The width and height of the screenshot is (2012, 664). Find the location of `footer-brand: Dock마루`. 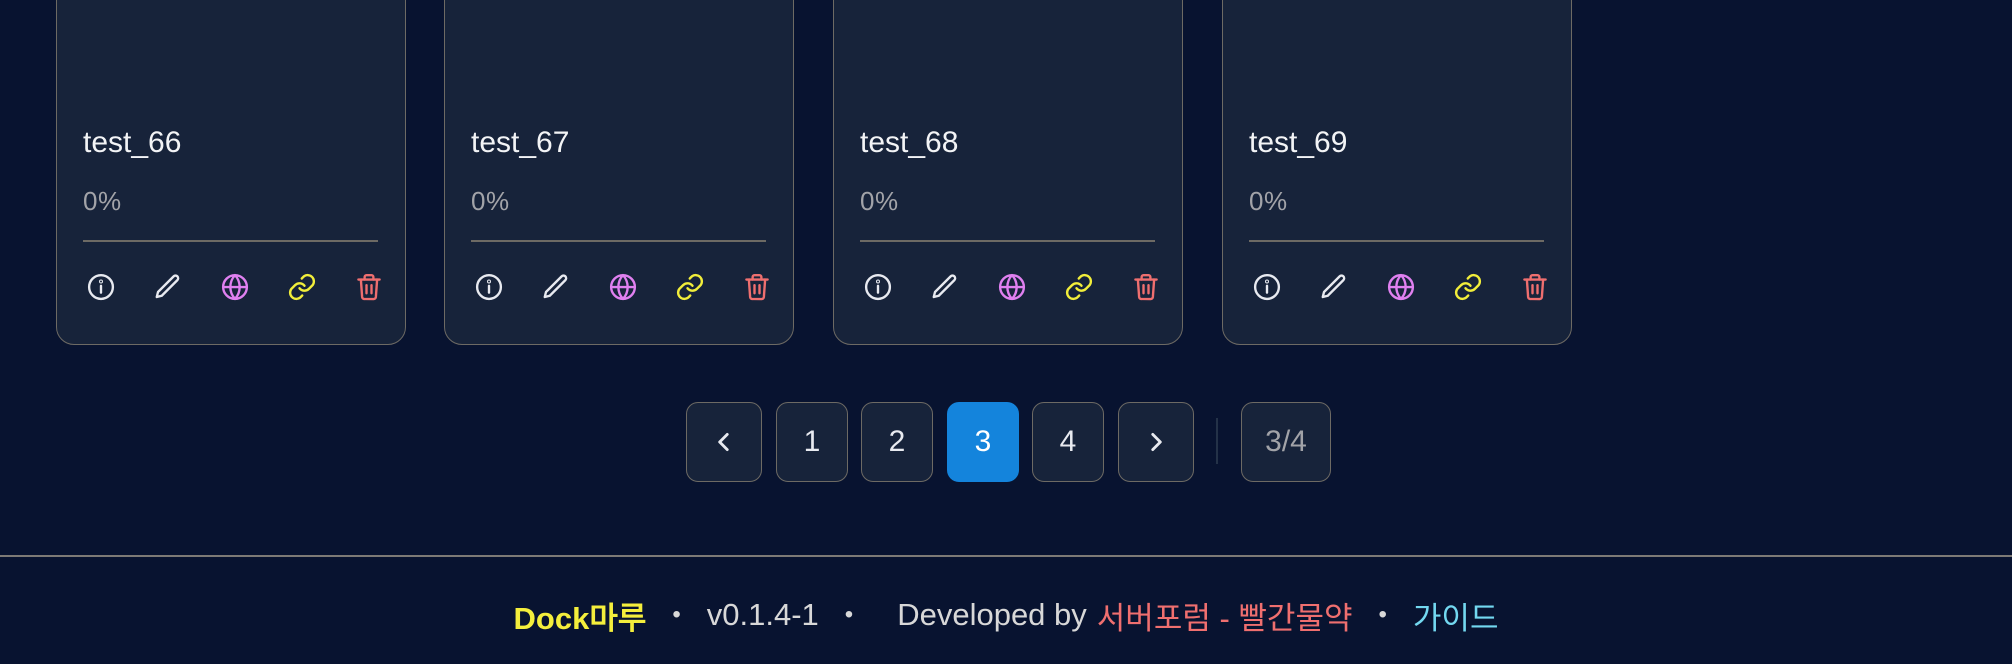

footer-brand: Dock마루 is located at coordinates (580, 618).